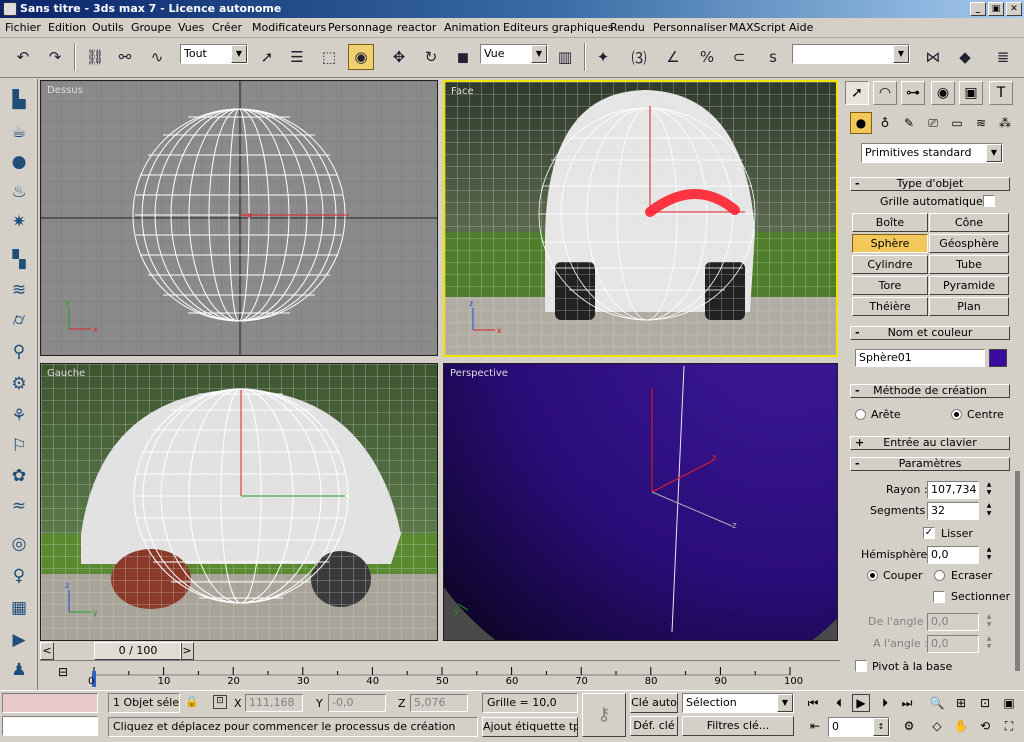  I want to click on menu-maxscript: MAXScript, so click(757, 27).